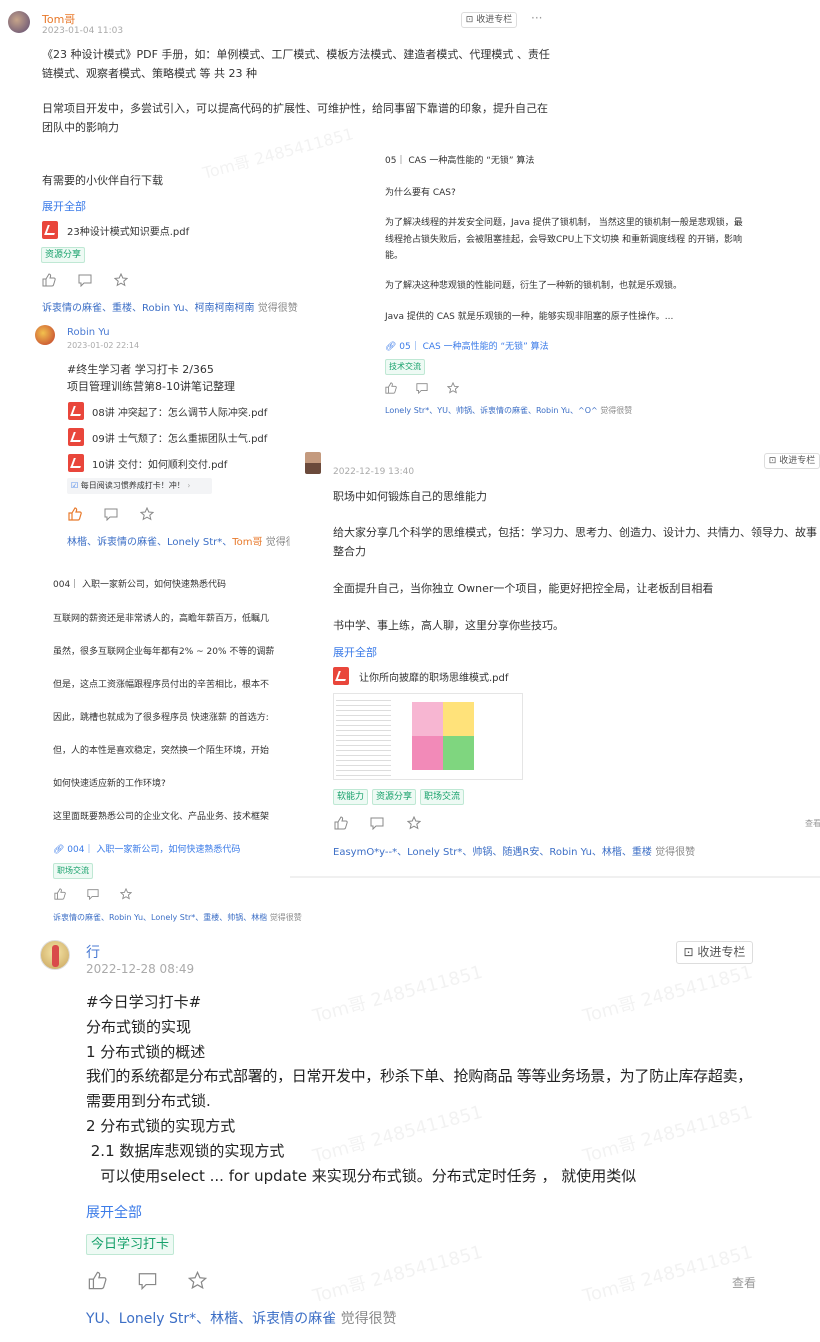 This screenshot has width=820, height=1342. What do you see at coordinates (151, 386) in the screenshot?
I see `post-text: 项目管理训练营第8-10讲笔记整理` at bounding box center [151, 386].